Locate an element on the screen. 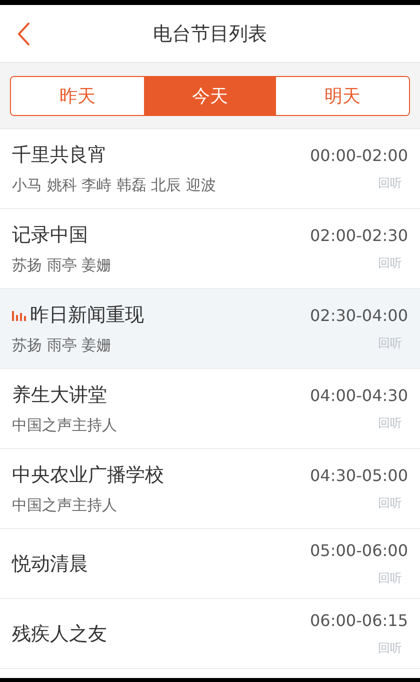 Image resolution: width=420 pixels, height=682 pixels. program-time: 04:00-04:30 is located at coordinates (359, 395).